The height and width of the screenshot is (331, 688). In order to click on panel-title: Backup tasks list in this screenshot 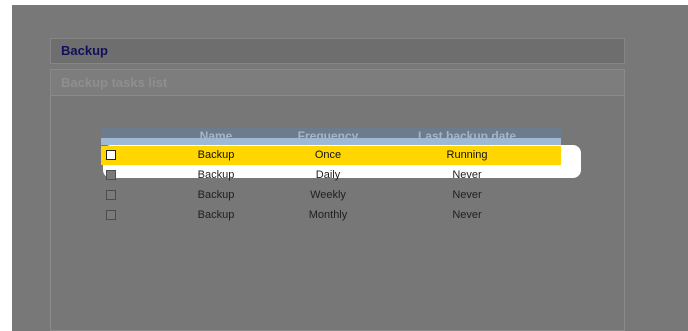, I will do `click(114, 82)`.